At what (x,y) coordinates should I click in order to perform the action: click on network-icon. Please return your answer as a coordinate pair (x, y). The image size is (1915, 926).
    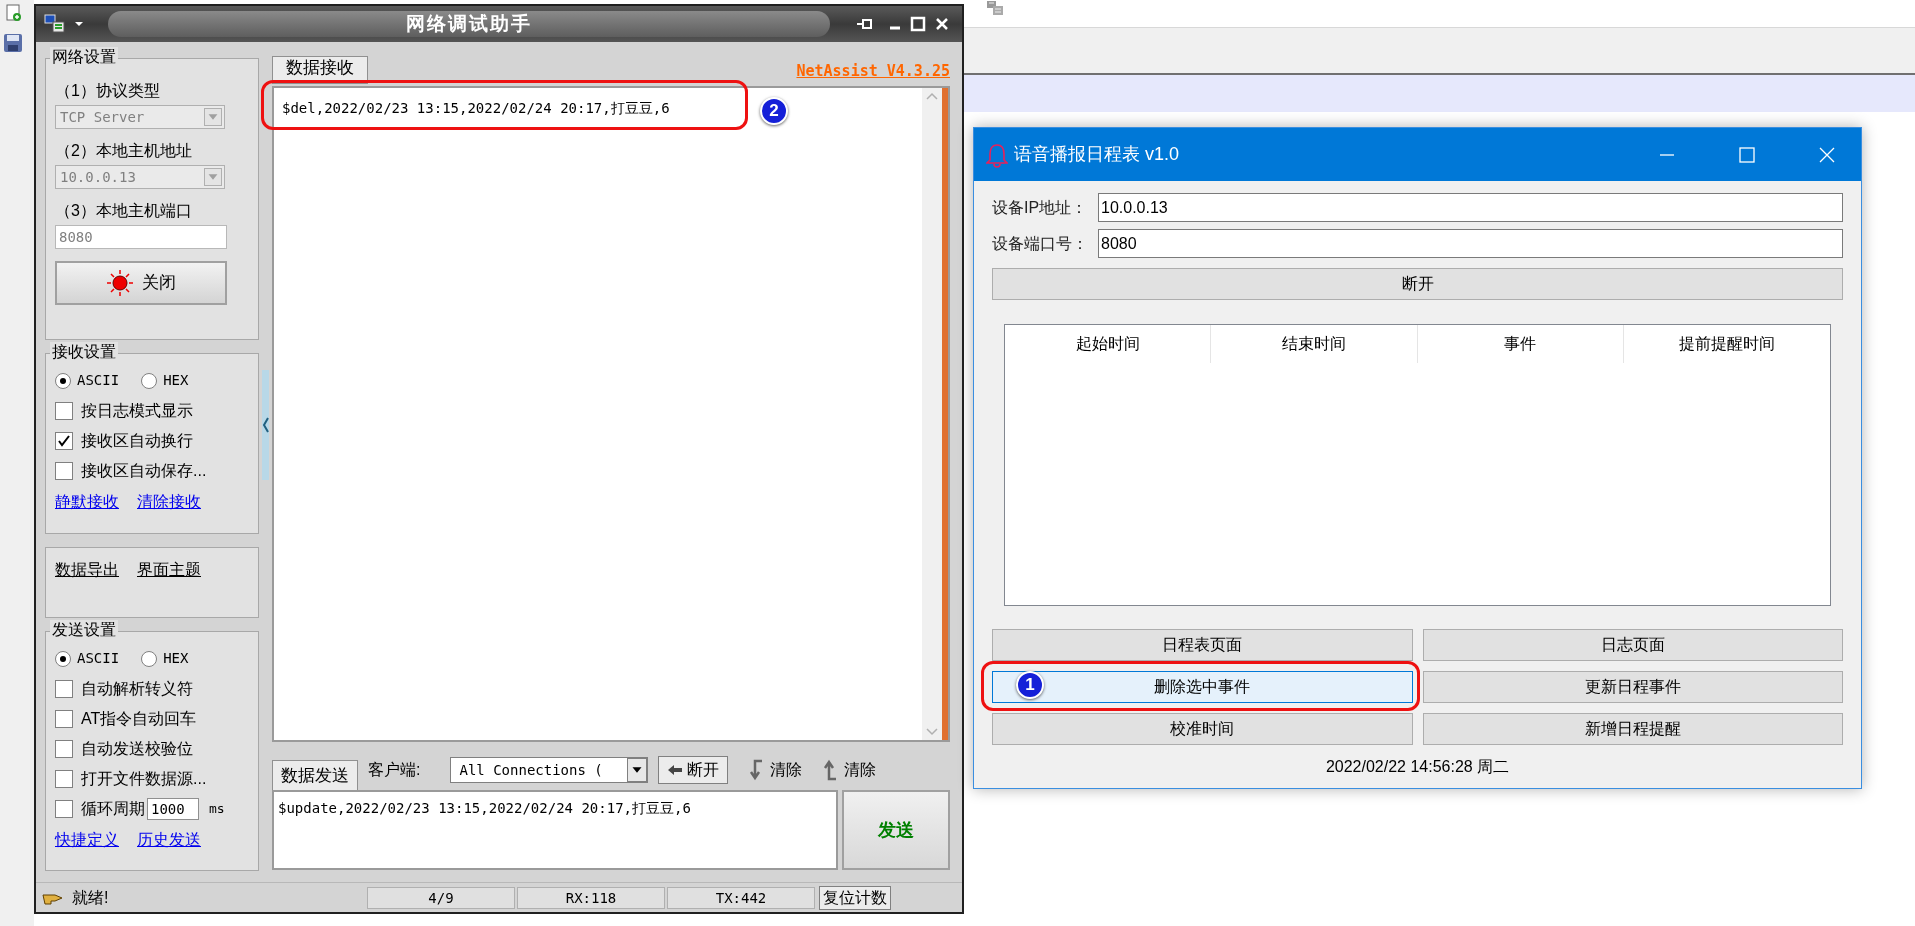
    Looking at the image, I should click on (995, 8).